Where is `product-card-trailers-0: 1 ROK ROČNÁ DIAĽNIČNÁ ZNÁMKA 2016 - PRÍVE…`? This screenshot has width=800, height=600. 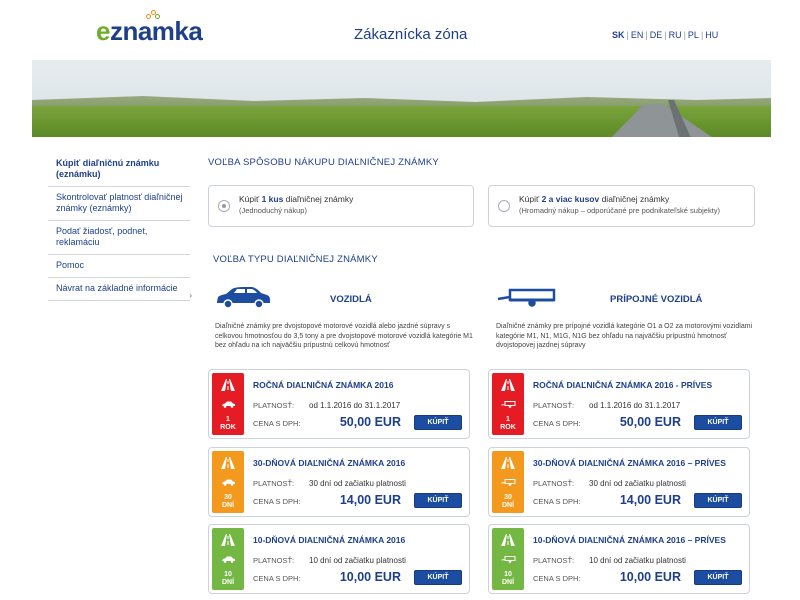 product-card-trailers-0: 1 ROK ROČNÁ DIAĽNIČNÁ ZNÁMKA 2016 - PRÍVE… is located at coordinates (619, 404).